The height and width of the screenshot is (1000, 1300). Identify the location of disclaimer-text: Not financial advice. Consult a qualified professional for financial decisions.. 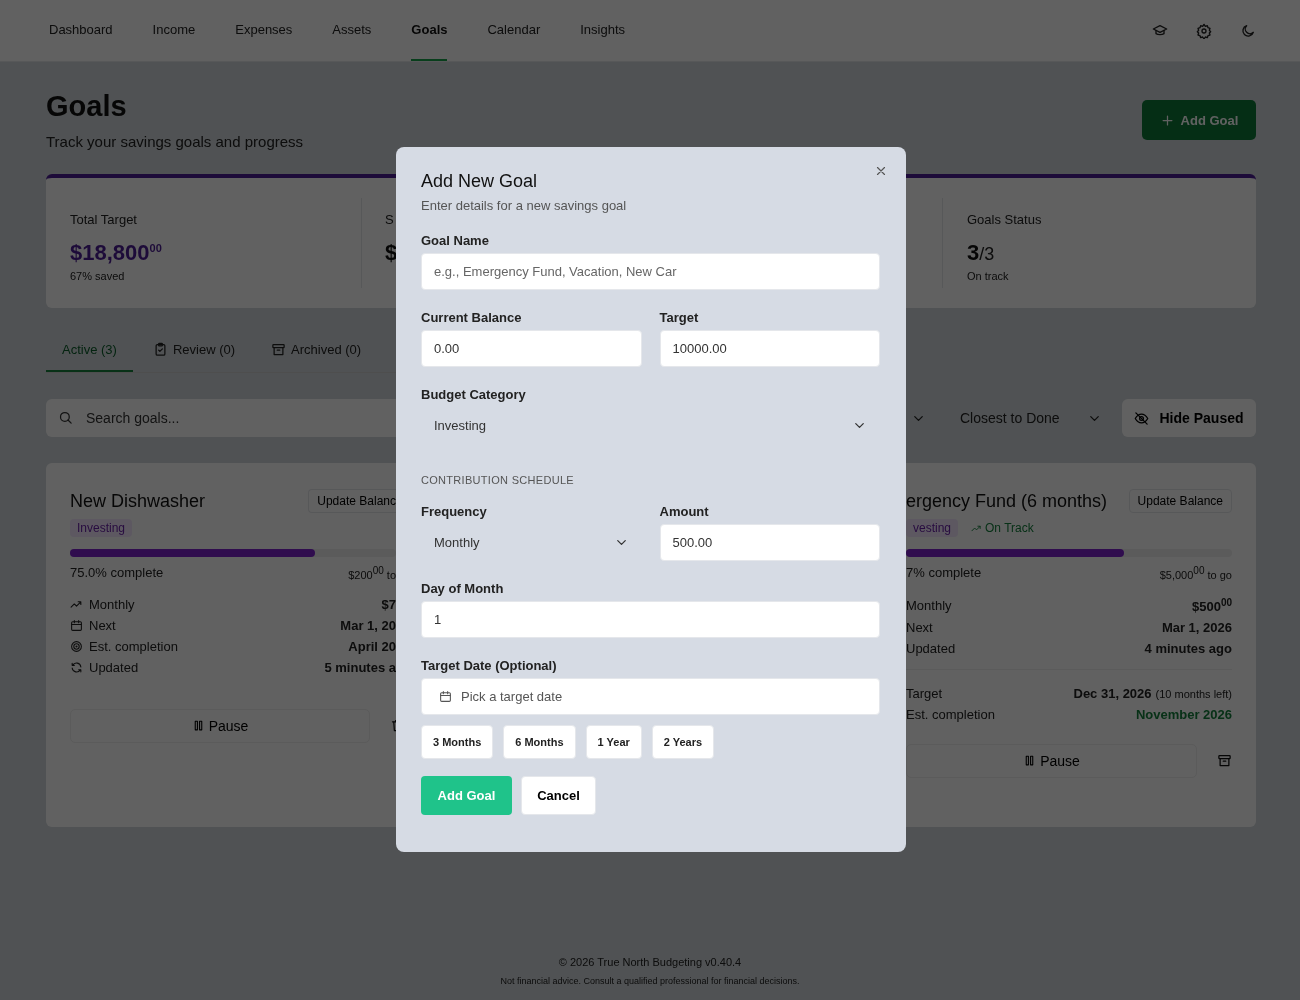
(650, 981).